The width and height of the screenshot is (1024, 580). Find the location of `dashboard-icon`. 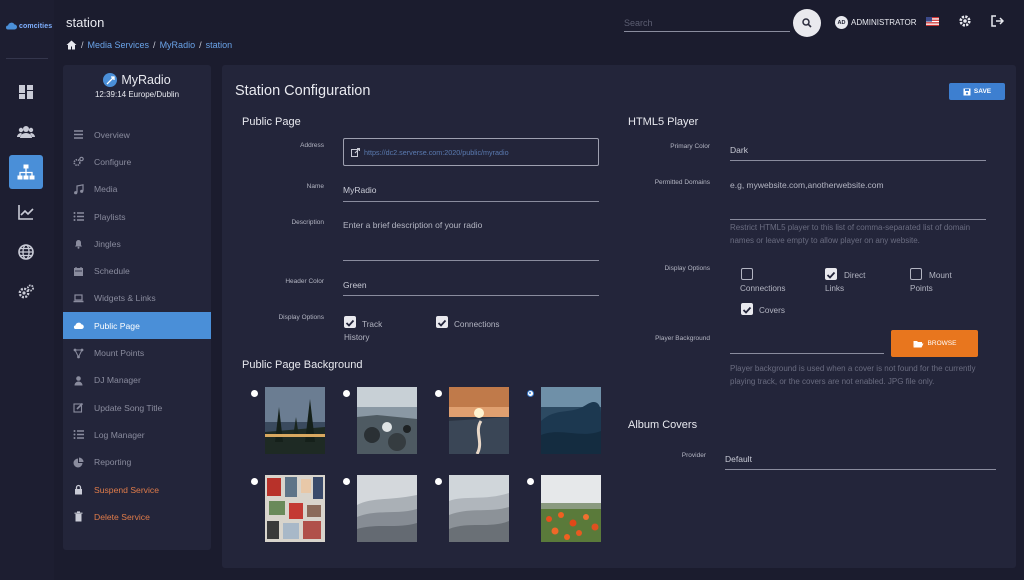

dashboard-icon is located at coordinates (26, 92).